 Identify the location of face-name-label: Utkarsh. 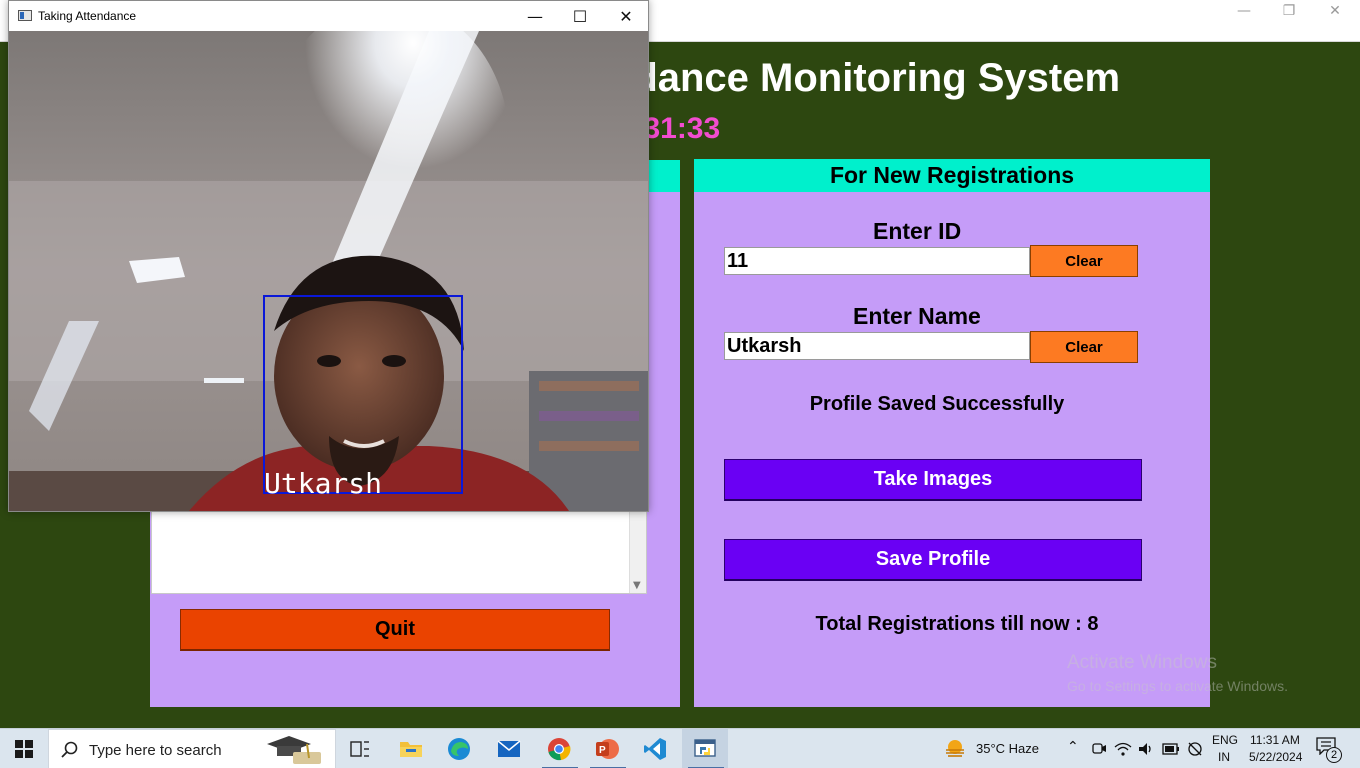
(323, 483).